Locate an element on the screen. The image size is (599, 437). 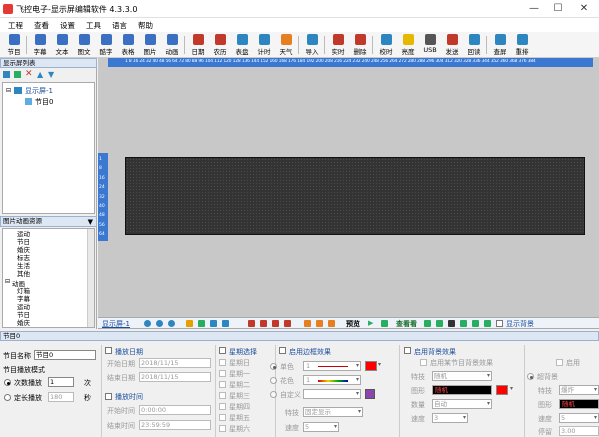
toolbar-button: 动画 is located at coordinates (172, 45).